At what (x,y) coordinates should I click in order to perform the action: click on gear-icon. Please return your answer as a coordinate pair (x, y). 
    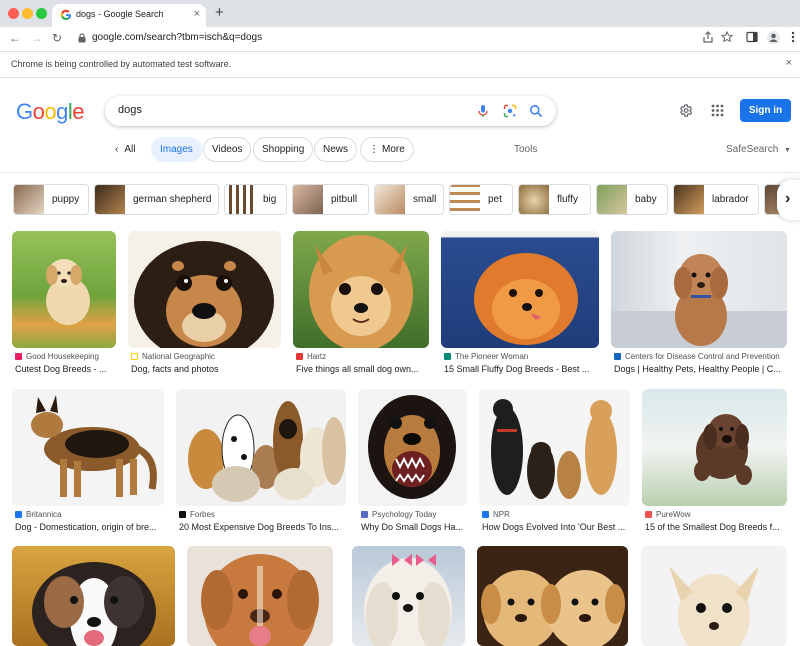
    Looking at the image, I should click on (685, 110).